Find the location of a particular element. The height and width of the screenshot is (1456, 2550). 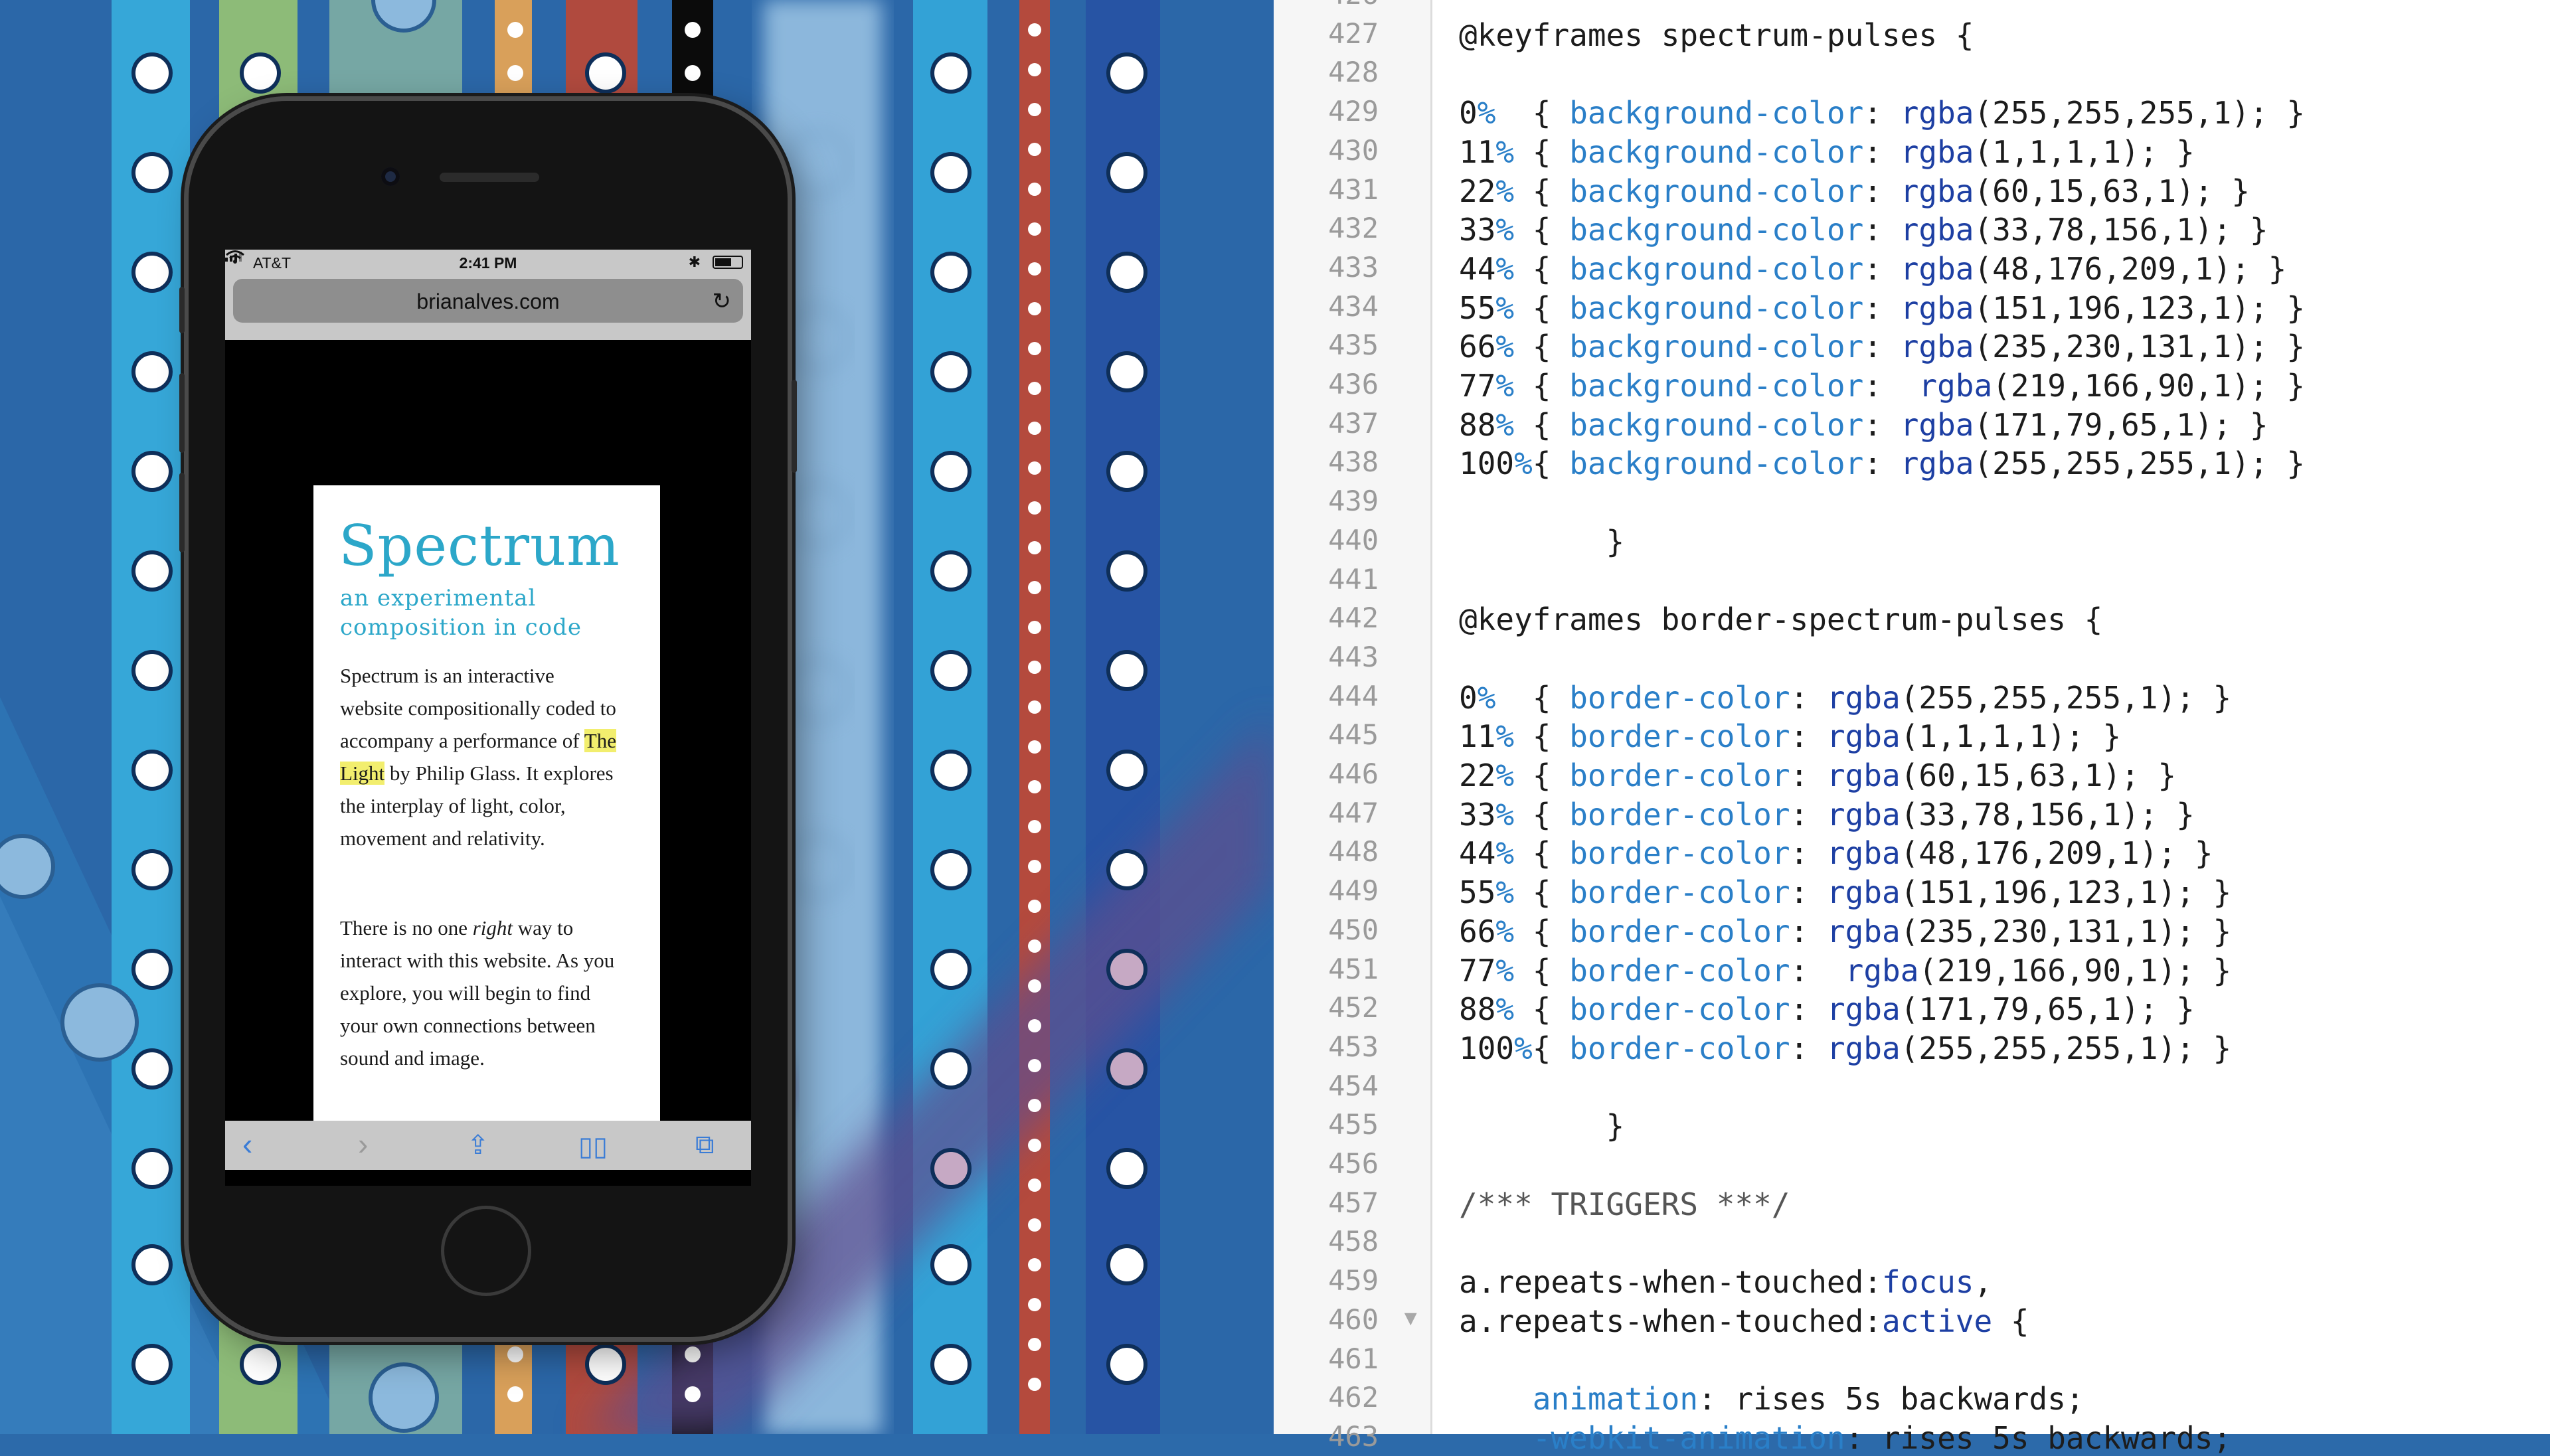

line-number: 444 is located at coordinates (1353, 695).